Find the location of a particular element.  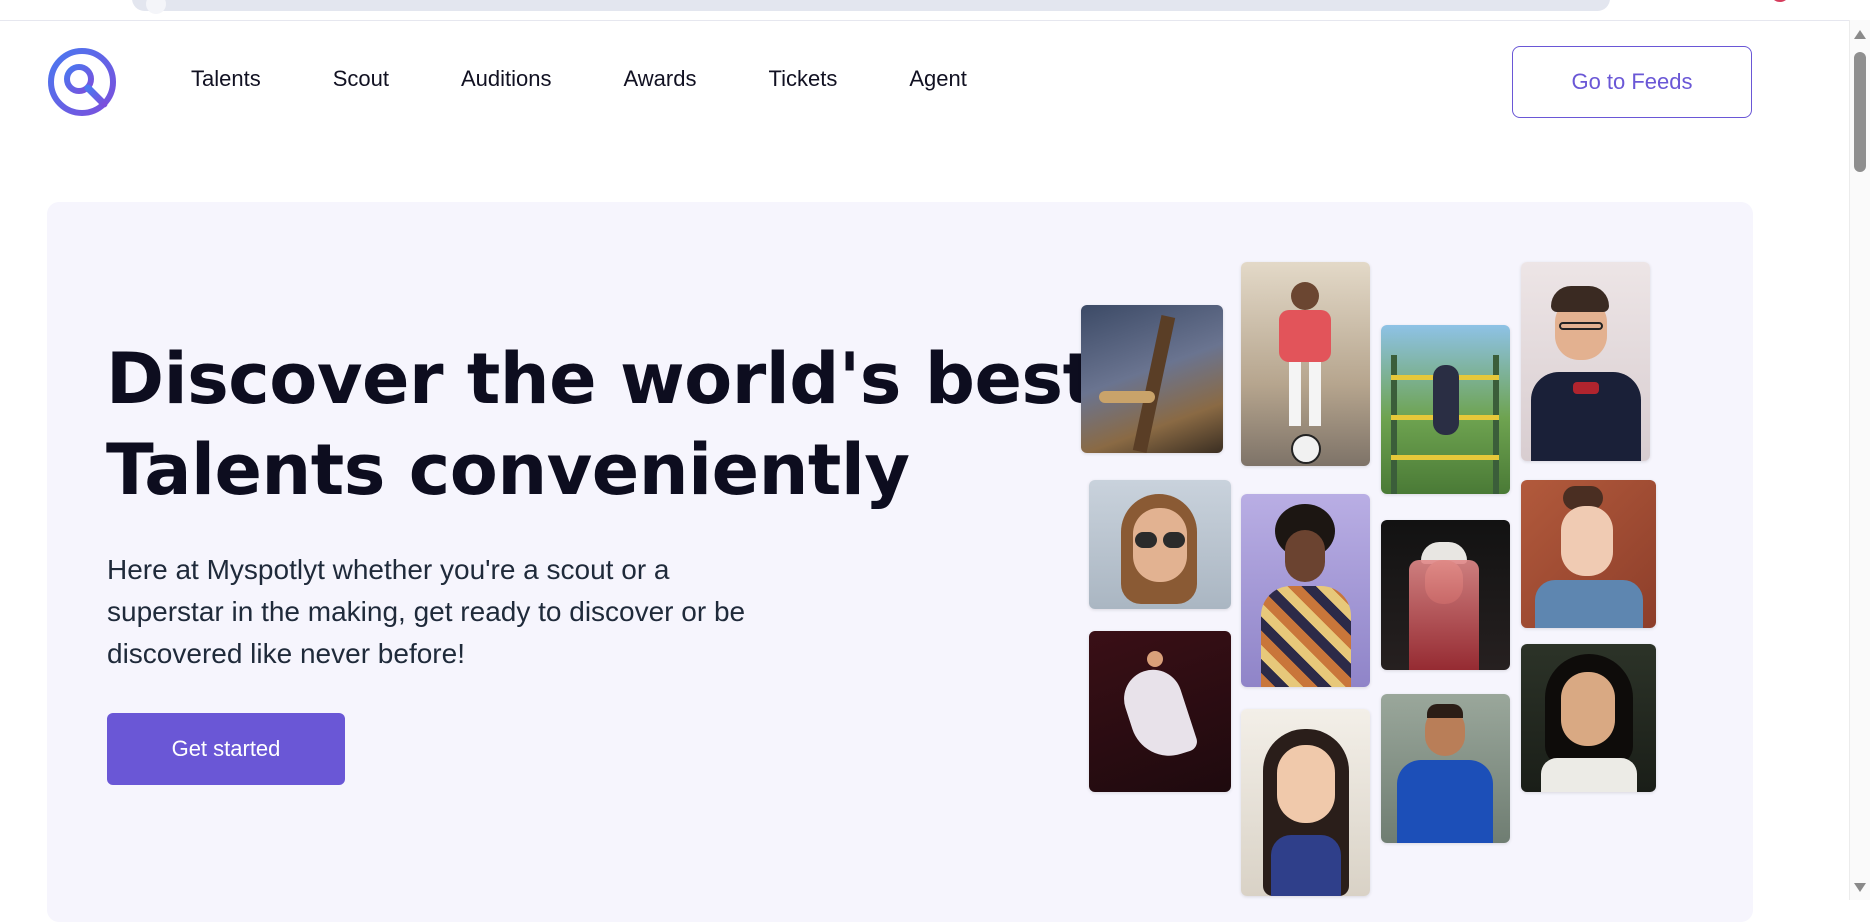

smiling-girl-photo is located at coordinates (1305, 802).